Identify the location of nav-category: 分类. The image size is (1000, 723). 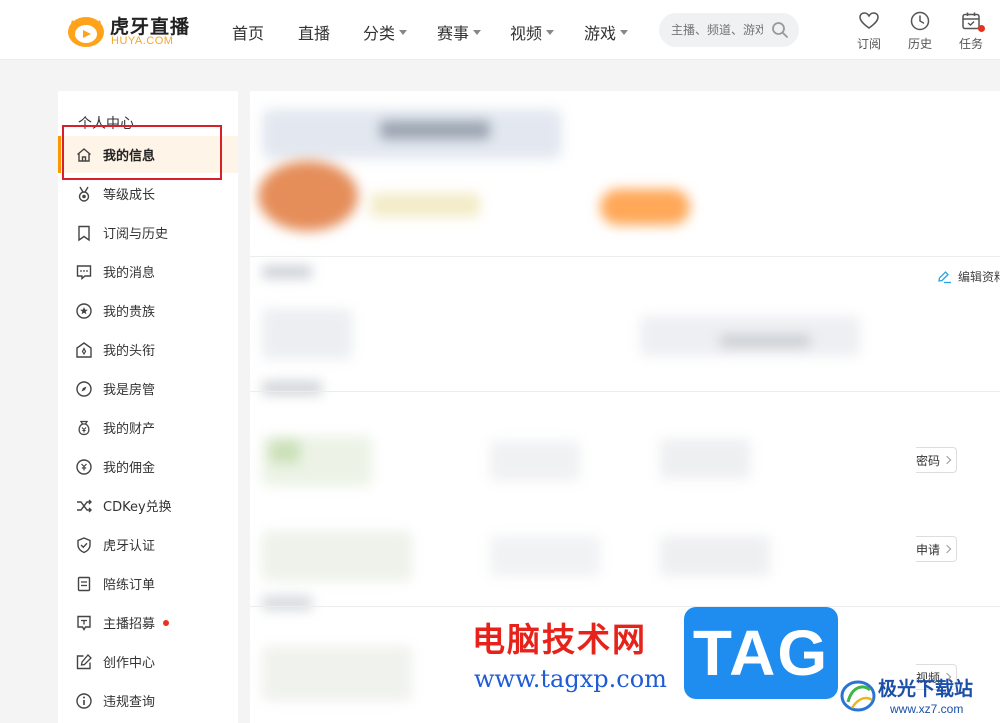
(385, 32).